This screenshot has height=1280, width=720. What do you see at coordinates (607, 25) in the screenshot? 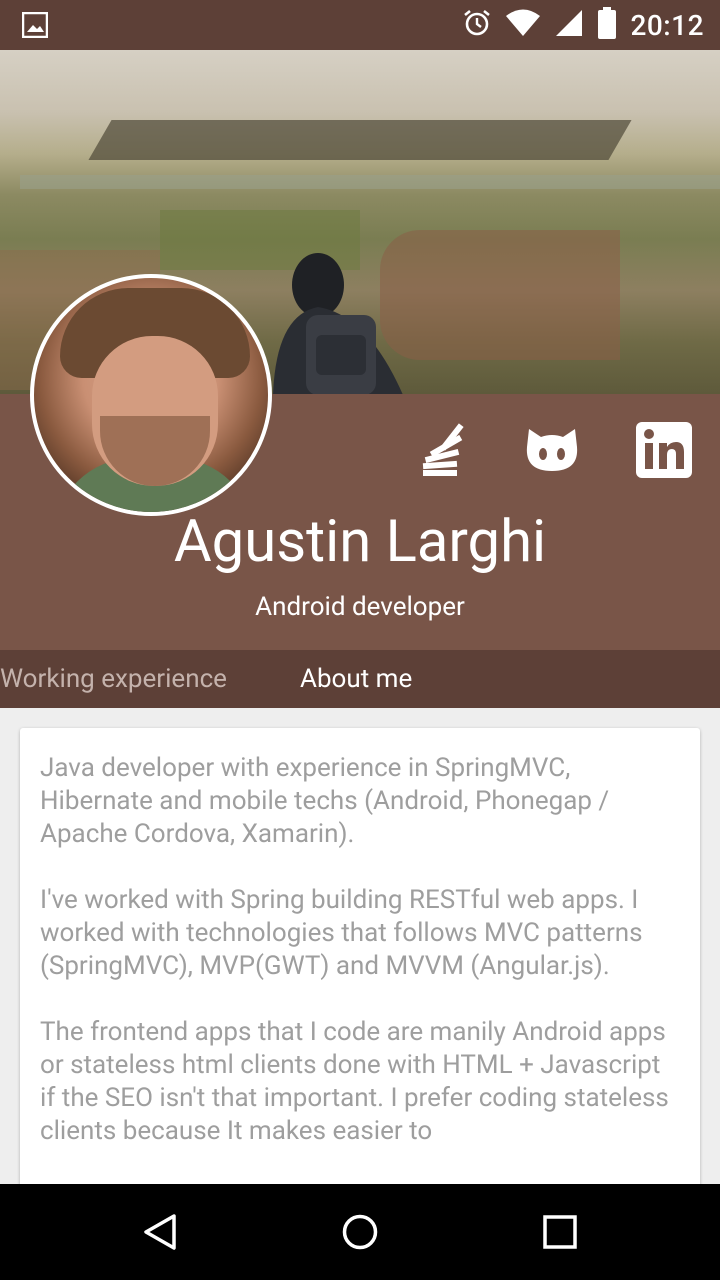
I see `battery-icon` at bounding box center [607, 25].